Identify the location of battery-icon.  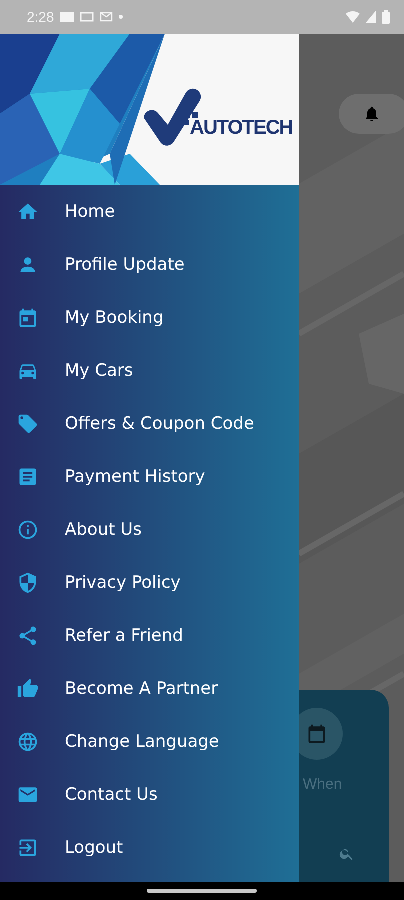
(386, 17).